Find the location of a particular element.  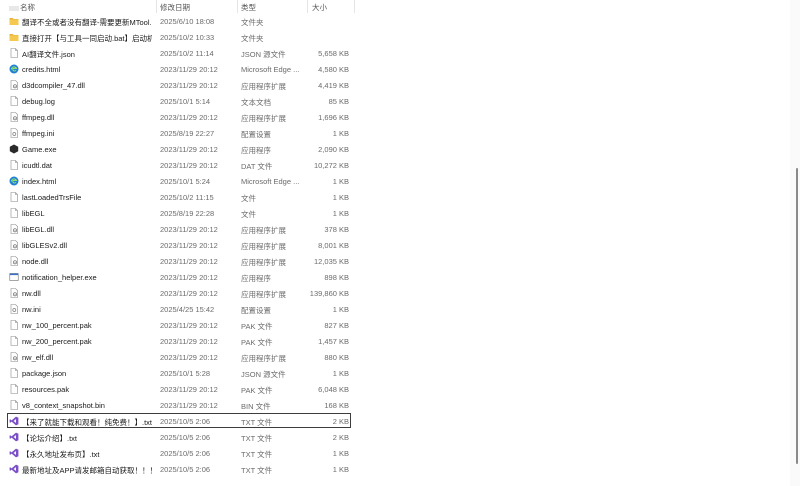

file-size: 1,457 KB is located at coordinates (333, 341).